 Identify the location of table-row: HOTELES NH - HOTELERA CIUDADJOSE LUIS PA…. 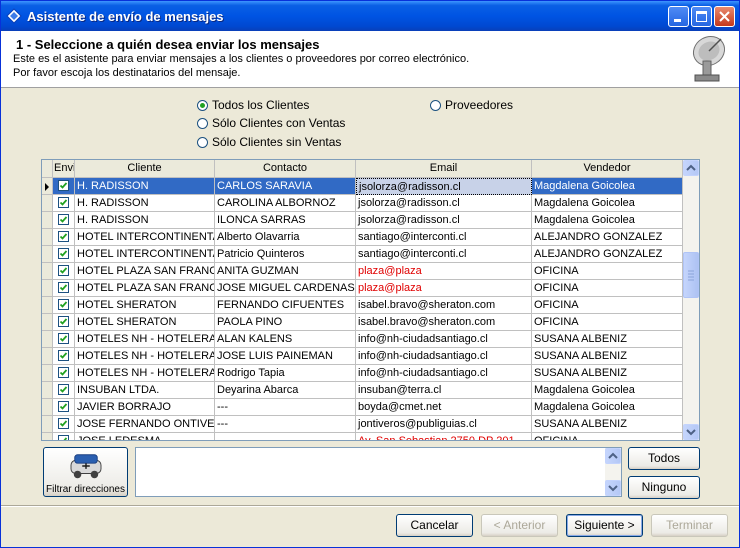
(362, 356).